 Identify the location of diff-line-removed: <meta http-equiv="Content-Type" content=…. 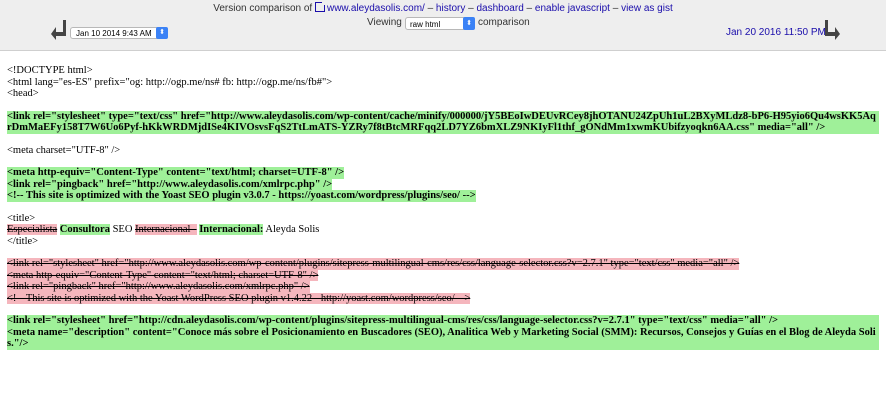
(163, 275).